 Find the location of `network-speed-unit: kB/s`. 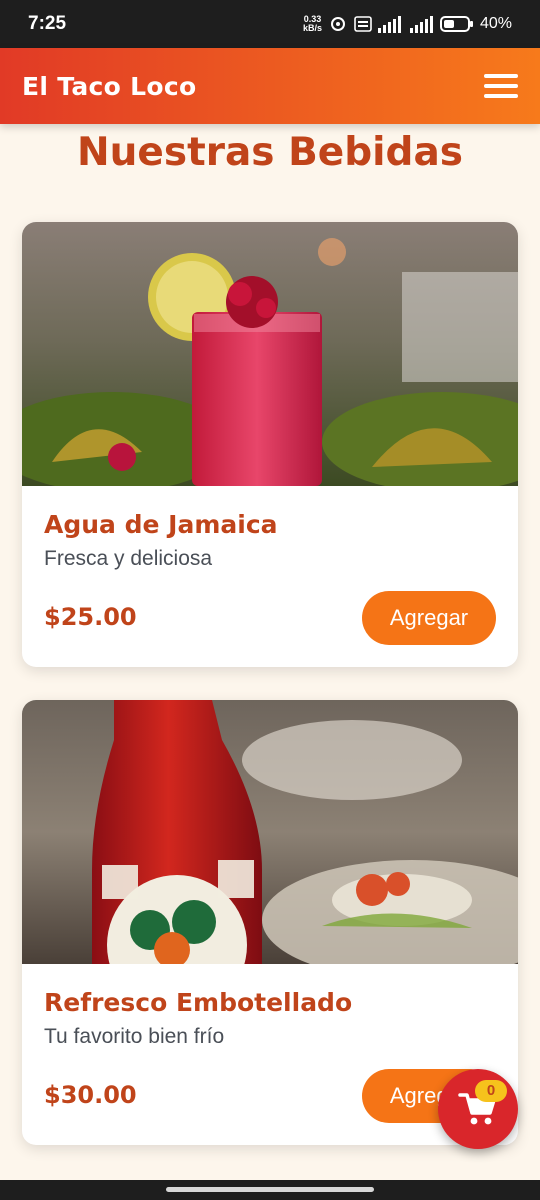

network-speed-unit: kB/s is located at coordinates (312, 28).